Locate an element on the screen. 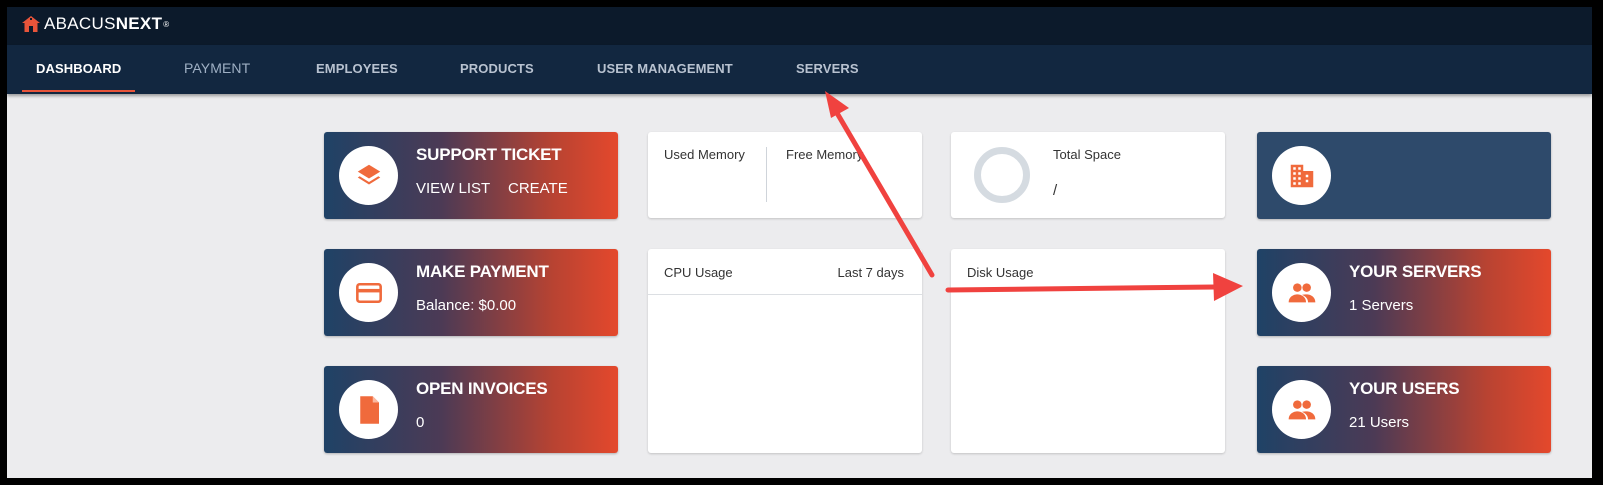 The image size is (1603, 485). brand-trademark: ® is located at coordinates (166, 24).